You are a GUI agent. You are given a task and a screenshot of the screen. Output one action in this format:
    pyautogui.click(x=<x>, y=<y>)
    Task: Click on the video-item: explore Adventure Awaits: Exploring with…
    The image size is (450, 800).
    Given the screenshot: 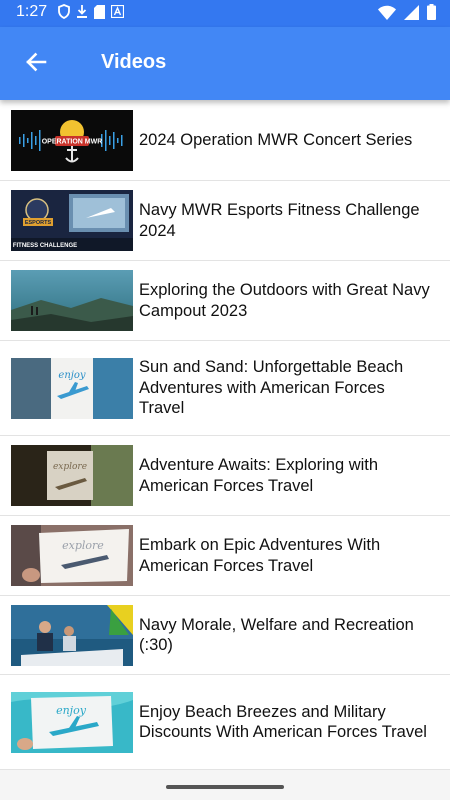 What is the action you would take?
    pyautogui.click(x=225, y=476)
    